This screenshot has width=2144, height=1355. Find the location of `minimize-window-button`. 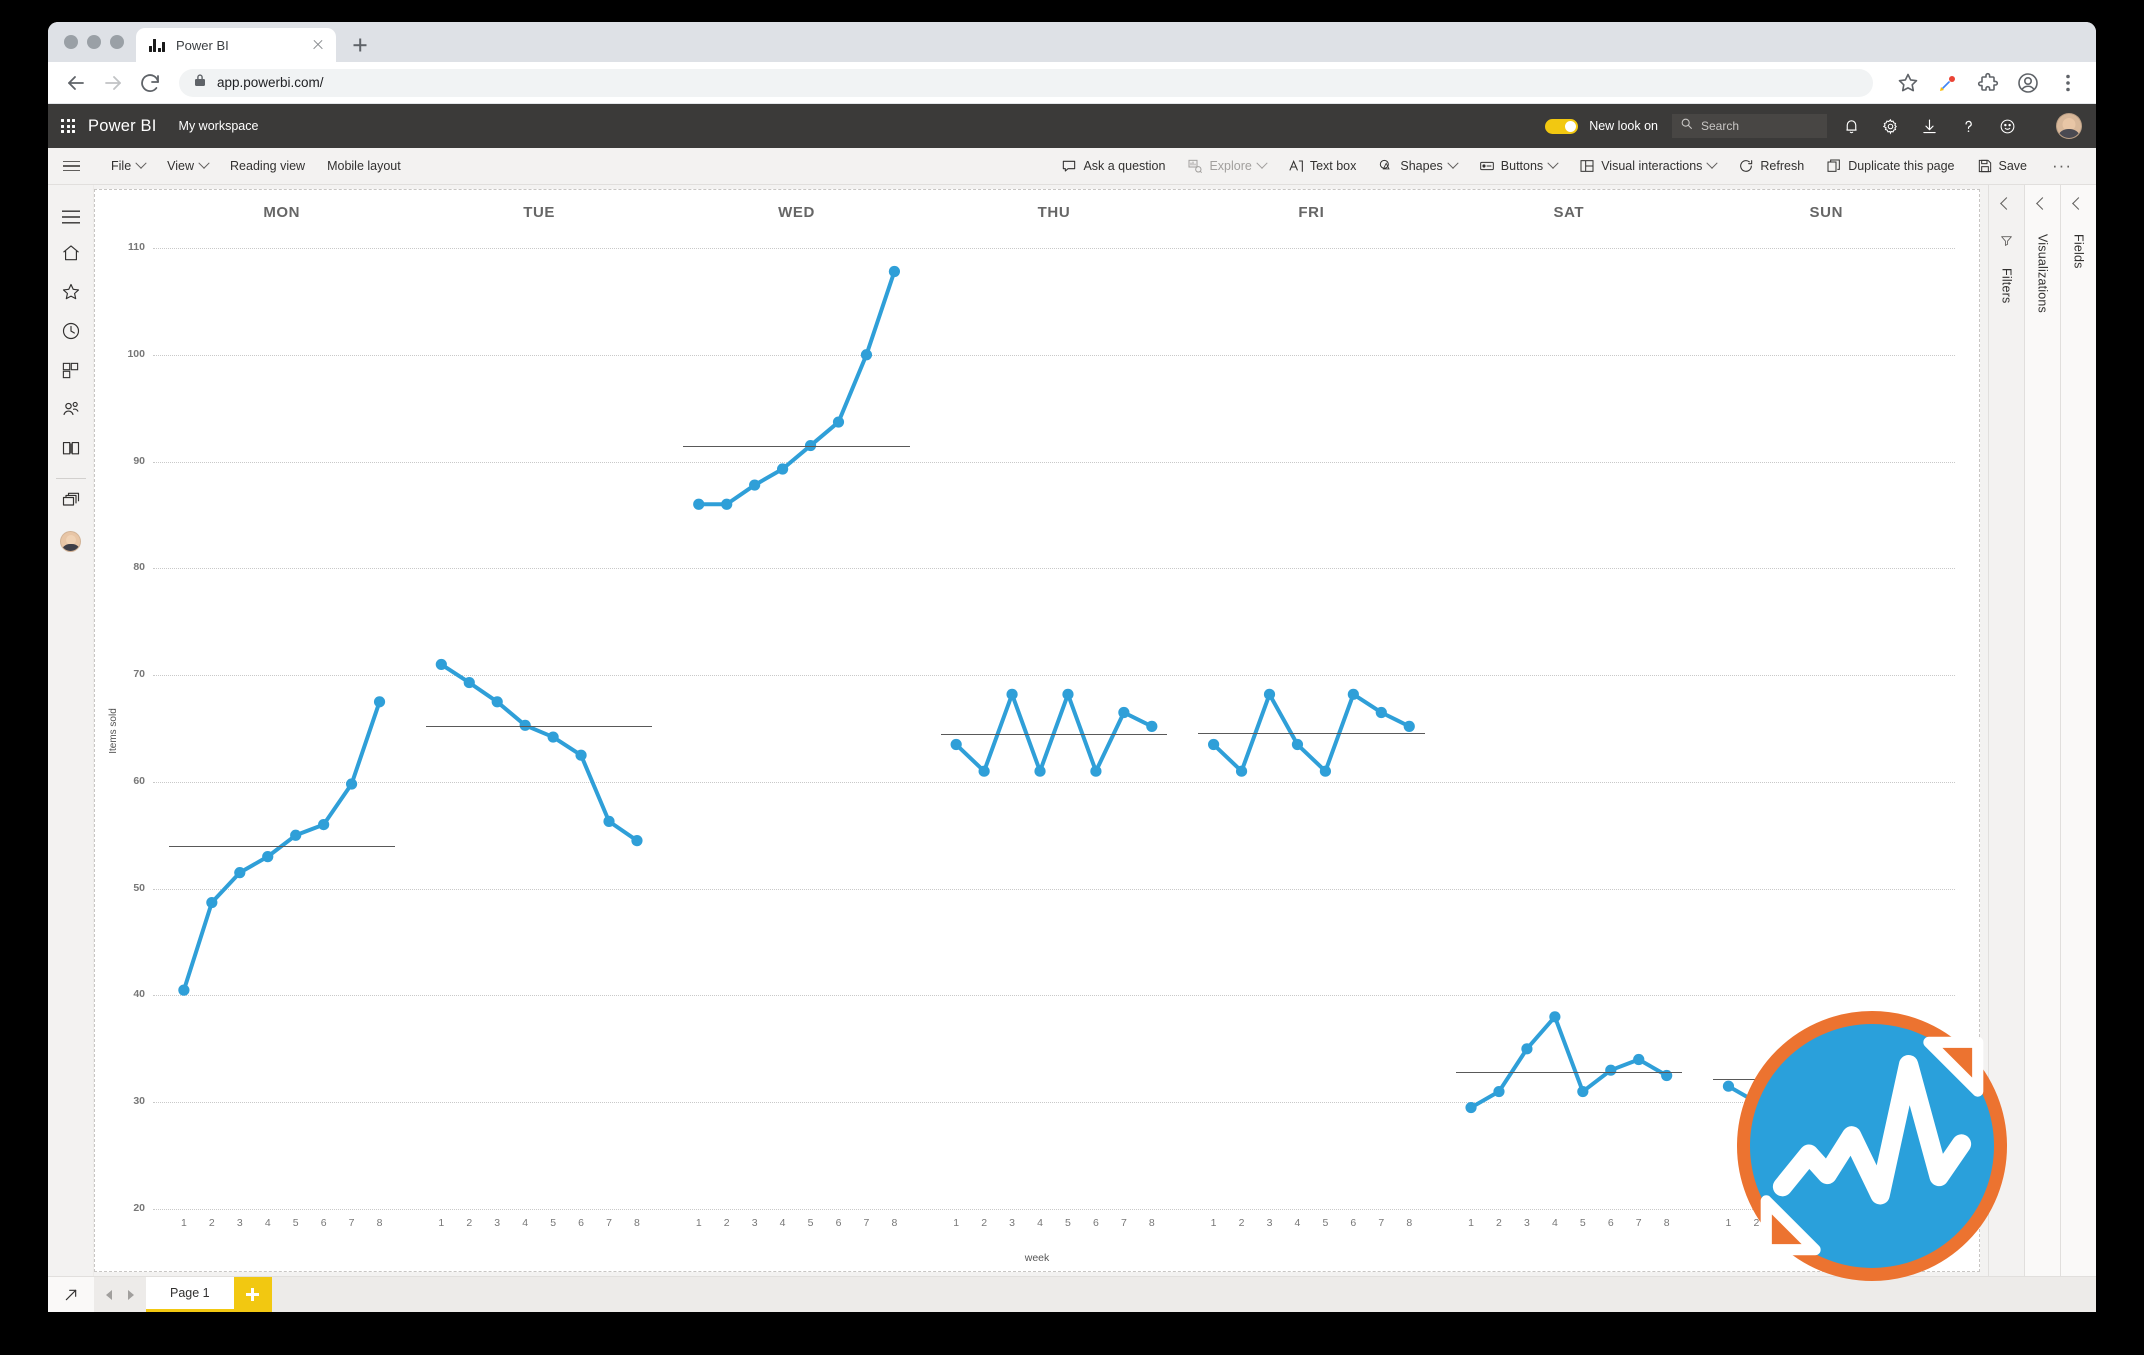

minimize-window-button is located at coordinates (94, 42).